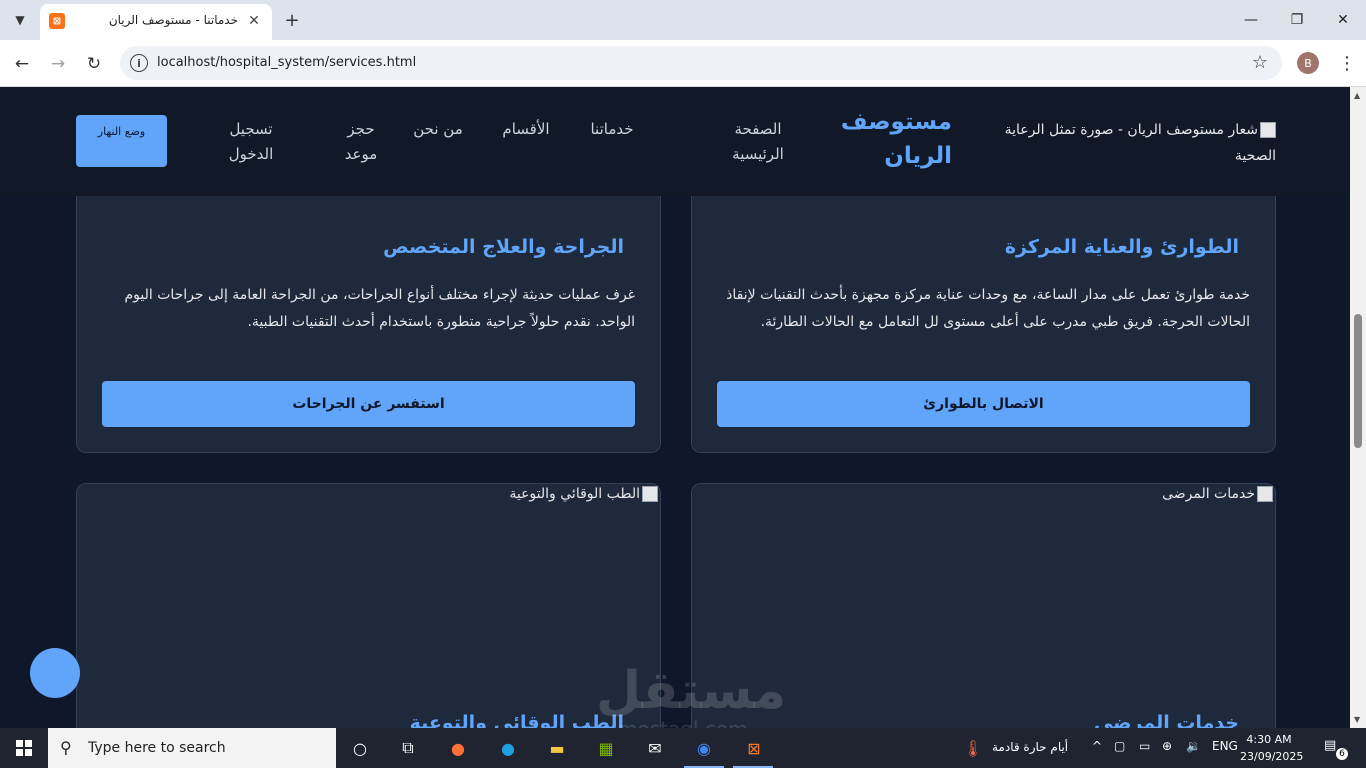 This screenshot has height=768, width=1366. What do you see at coordinates (1269, 739) in the screenshot?
I see `clock-time: 4:30 AM` at bounding box center [1269, 739].